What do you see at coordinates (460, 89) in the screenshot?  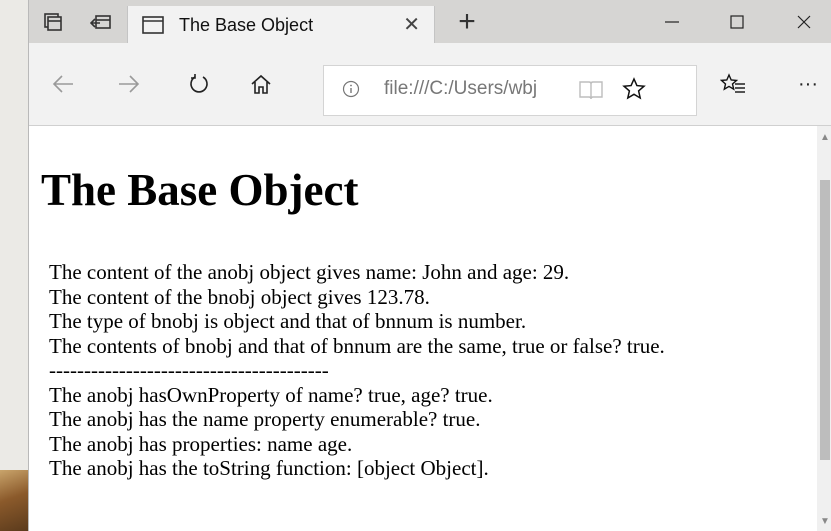 I see `address-text: file:///C:/Users/wbj` at bounding box center [460, 89].